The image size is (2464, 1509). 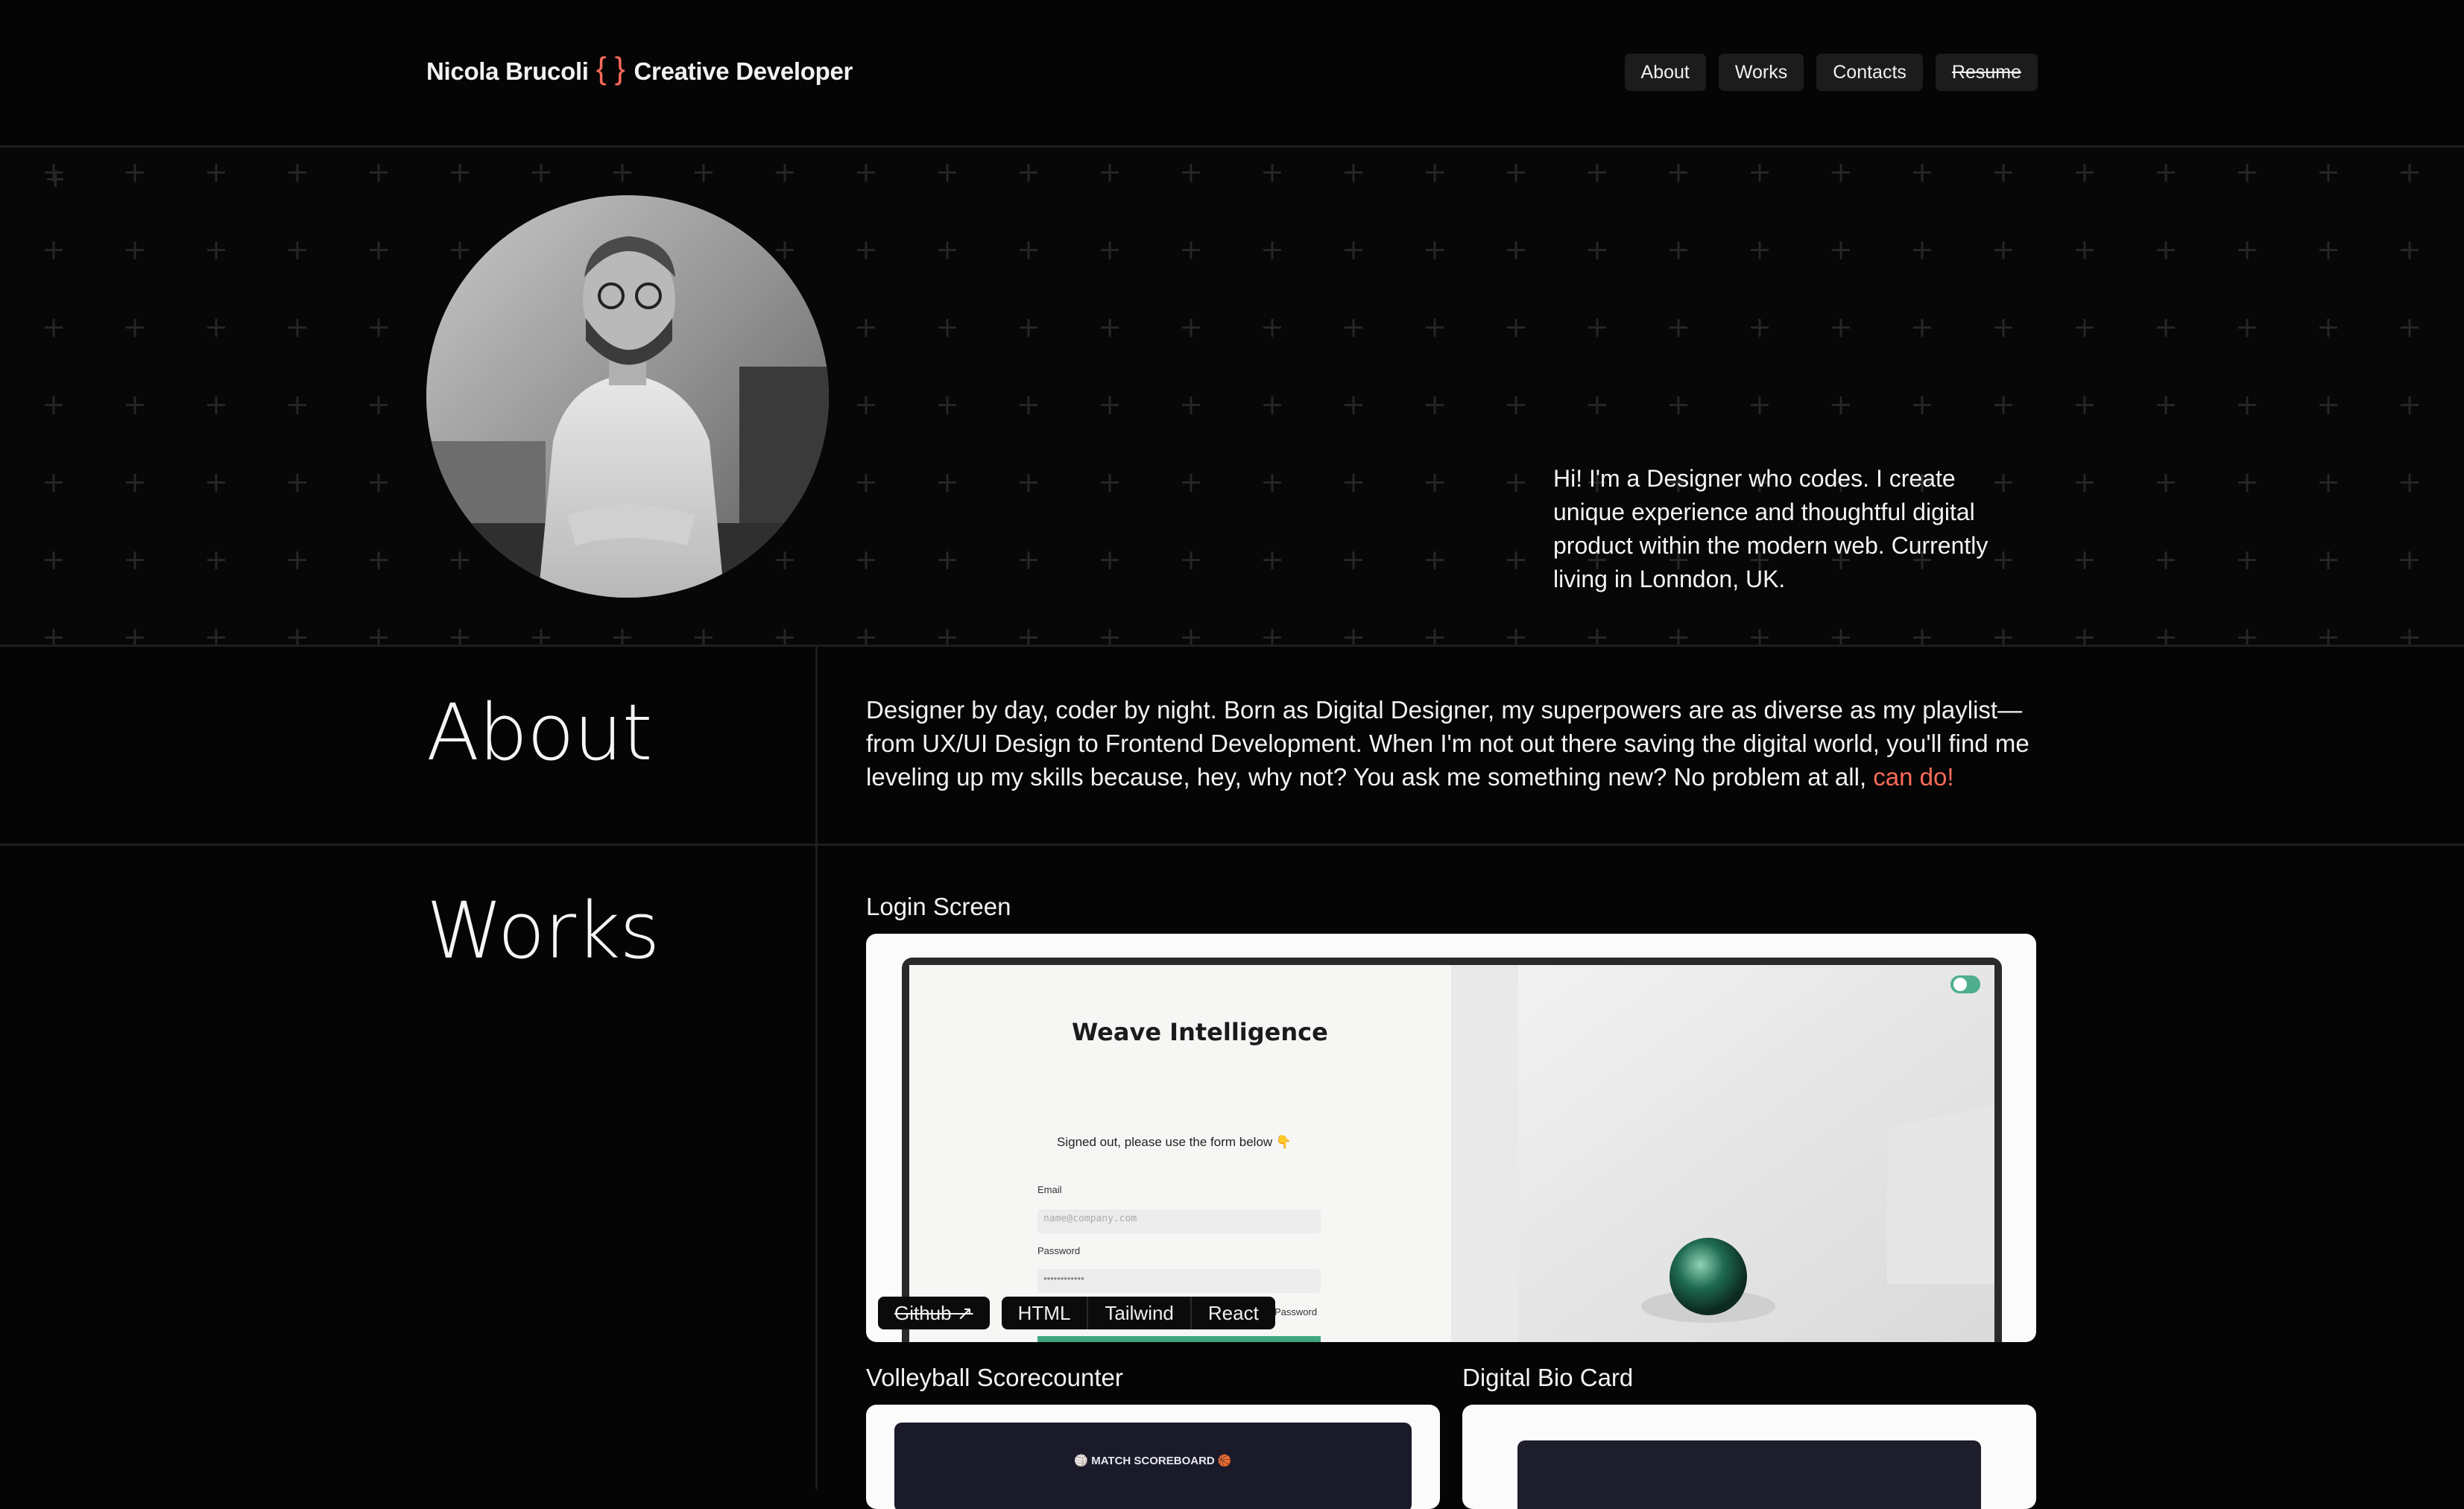 What do you see at coordinates (934, 1313) in the screenshot?
I see `github-link: Github ↗` at bounding box center [934, 1313].